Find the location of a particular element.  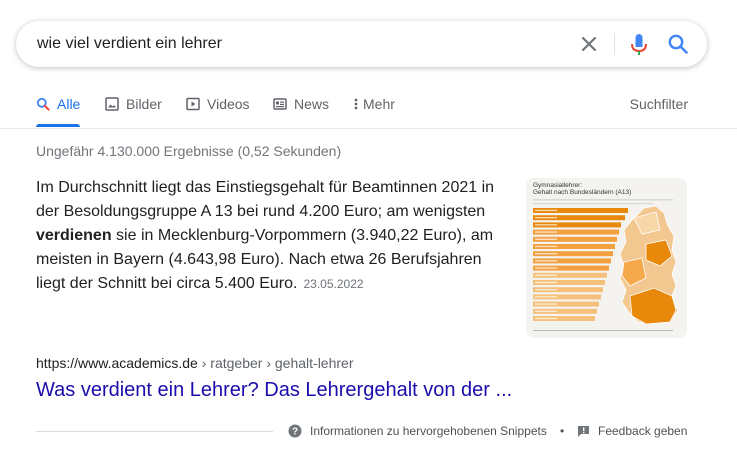

tab-images: Bilder is located at coordinates (133, 104).